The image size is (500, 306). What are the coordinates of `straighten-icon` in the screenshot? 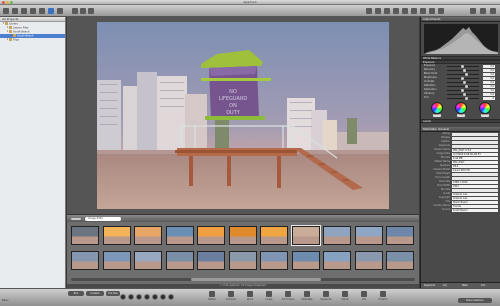 It's located at (396, 11).